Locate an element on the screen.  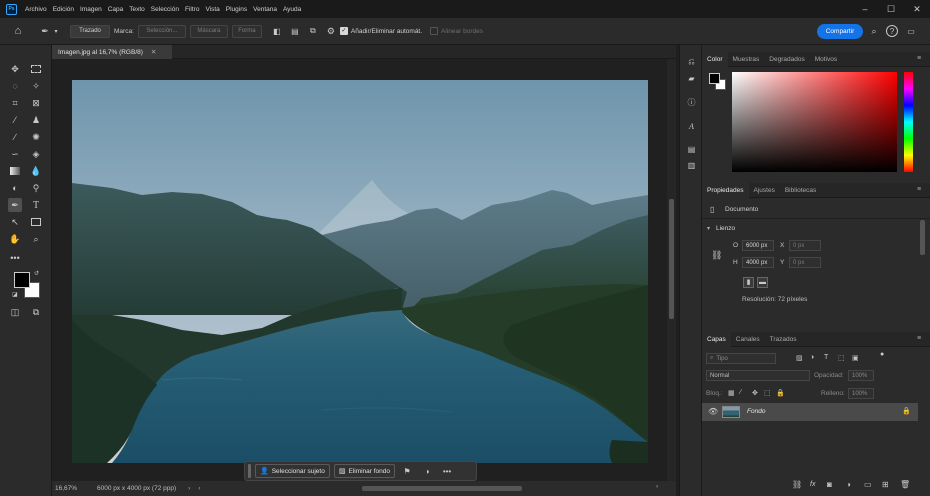
home-icon: ⌂ is located at coordinates (18, 31).